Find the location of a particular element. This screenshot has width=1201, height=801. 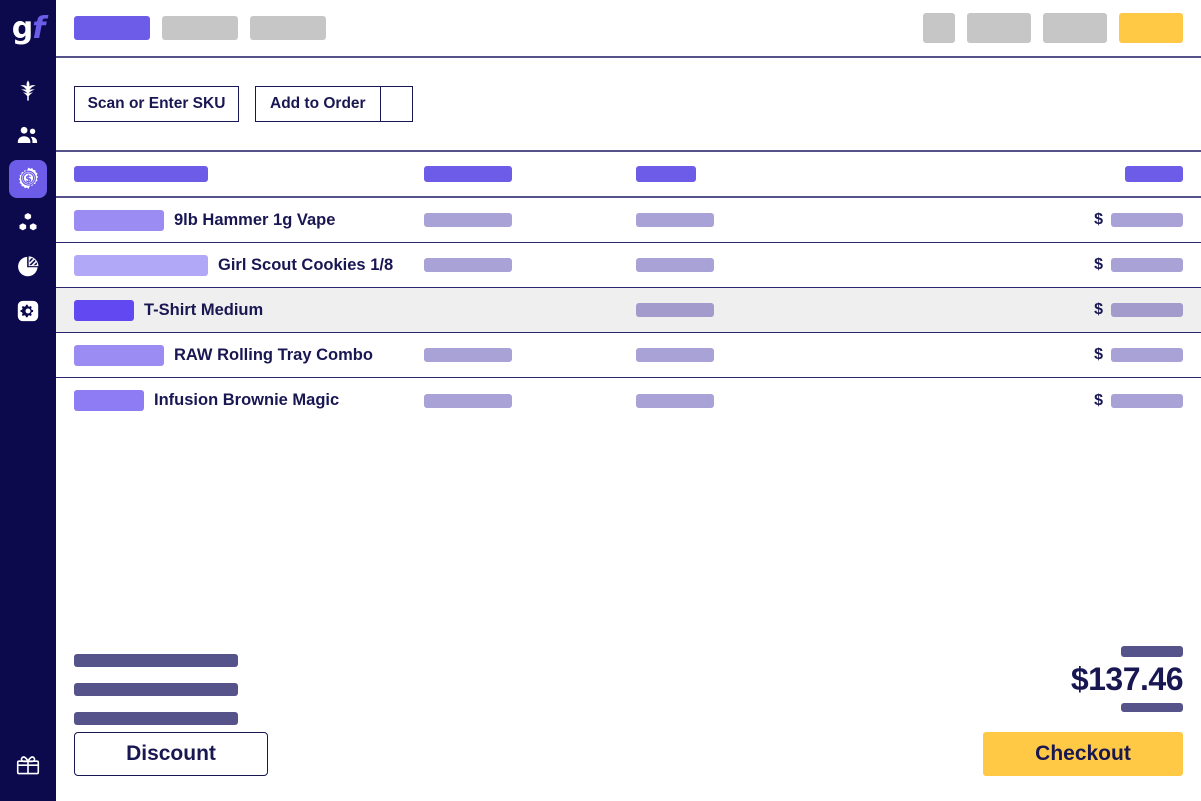

order-table-header is located at coordinates (628, 175).